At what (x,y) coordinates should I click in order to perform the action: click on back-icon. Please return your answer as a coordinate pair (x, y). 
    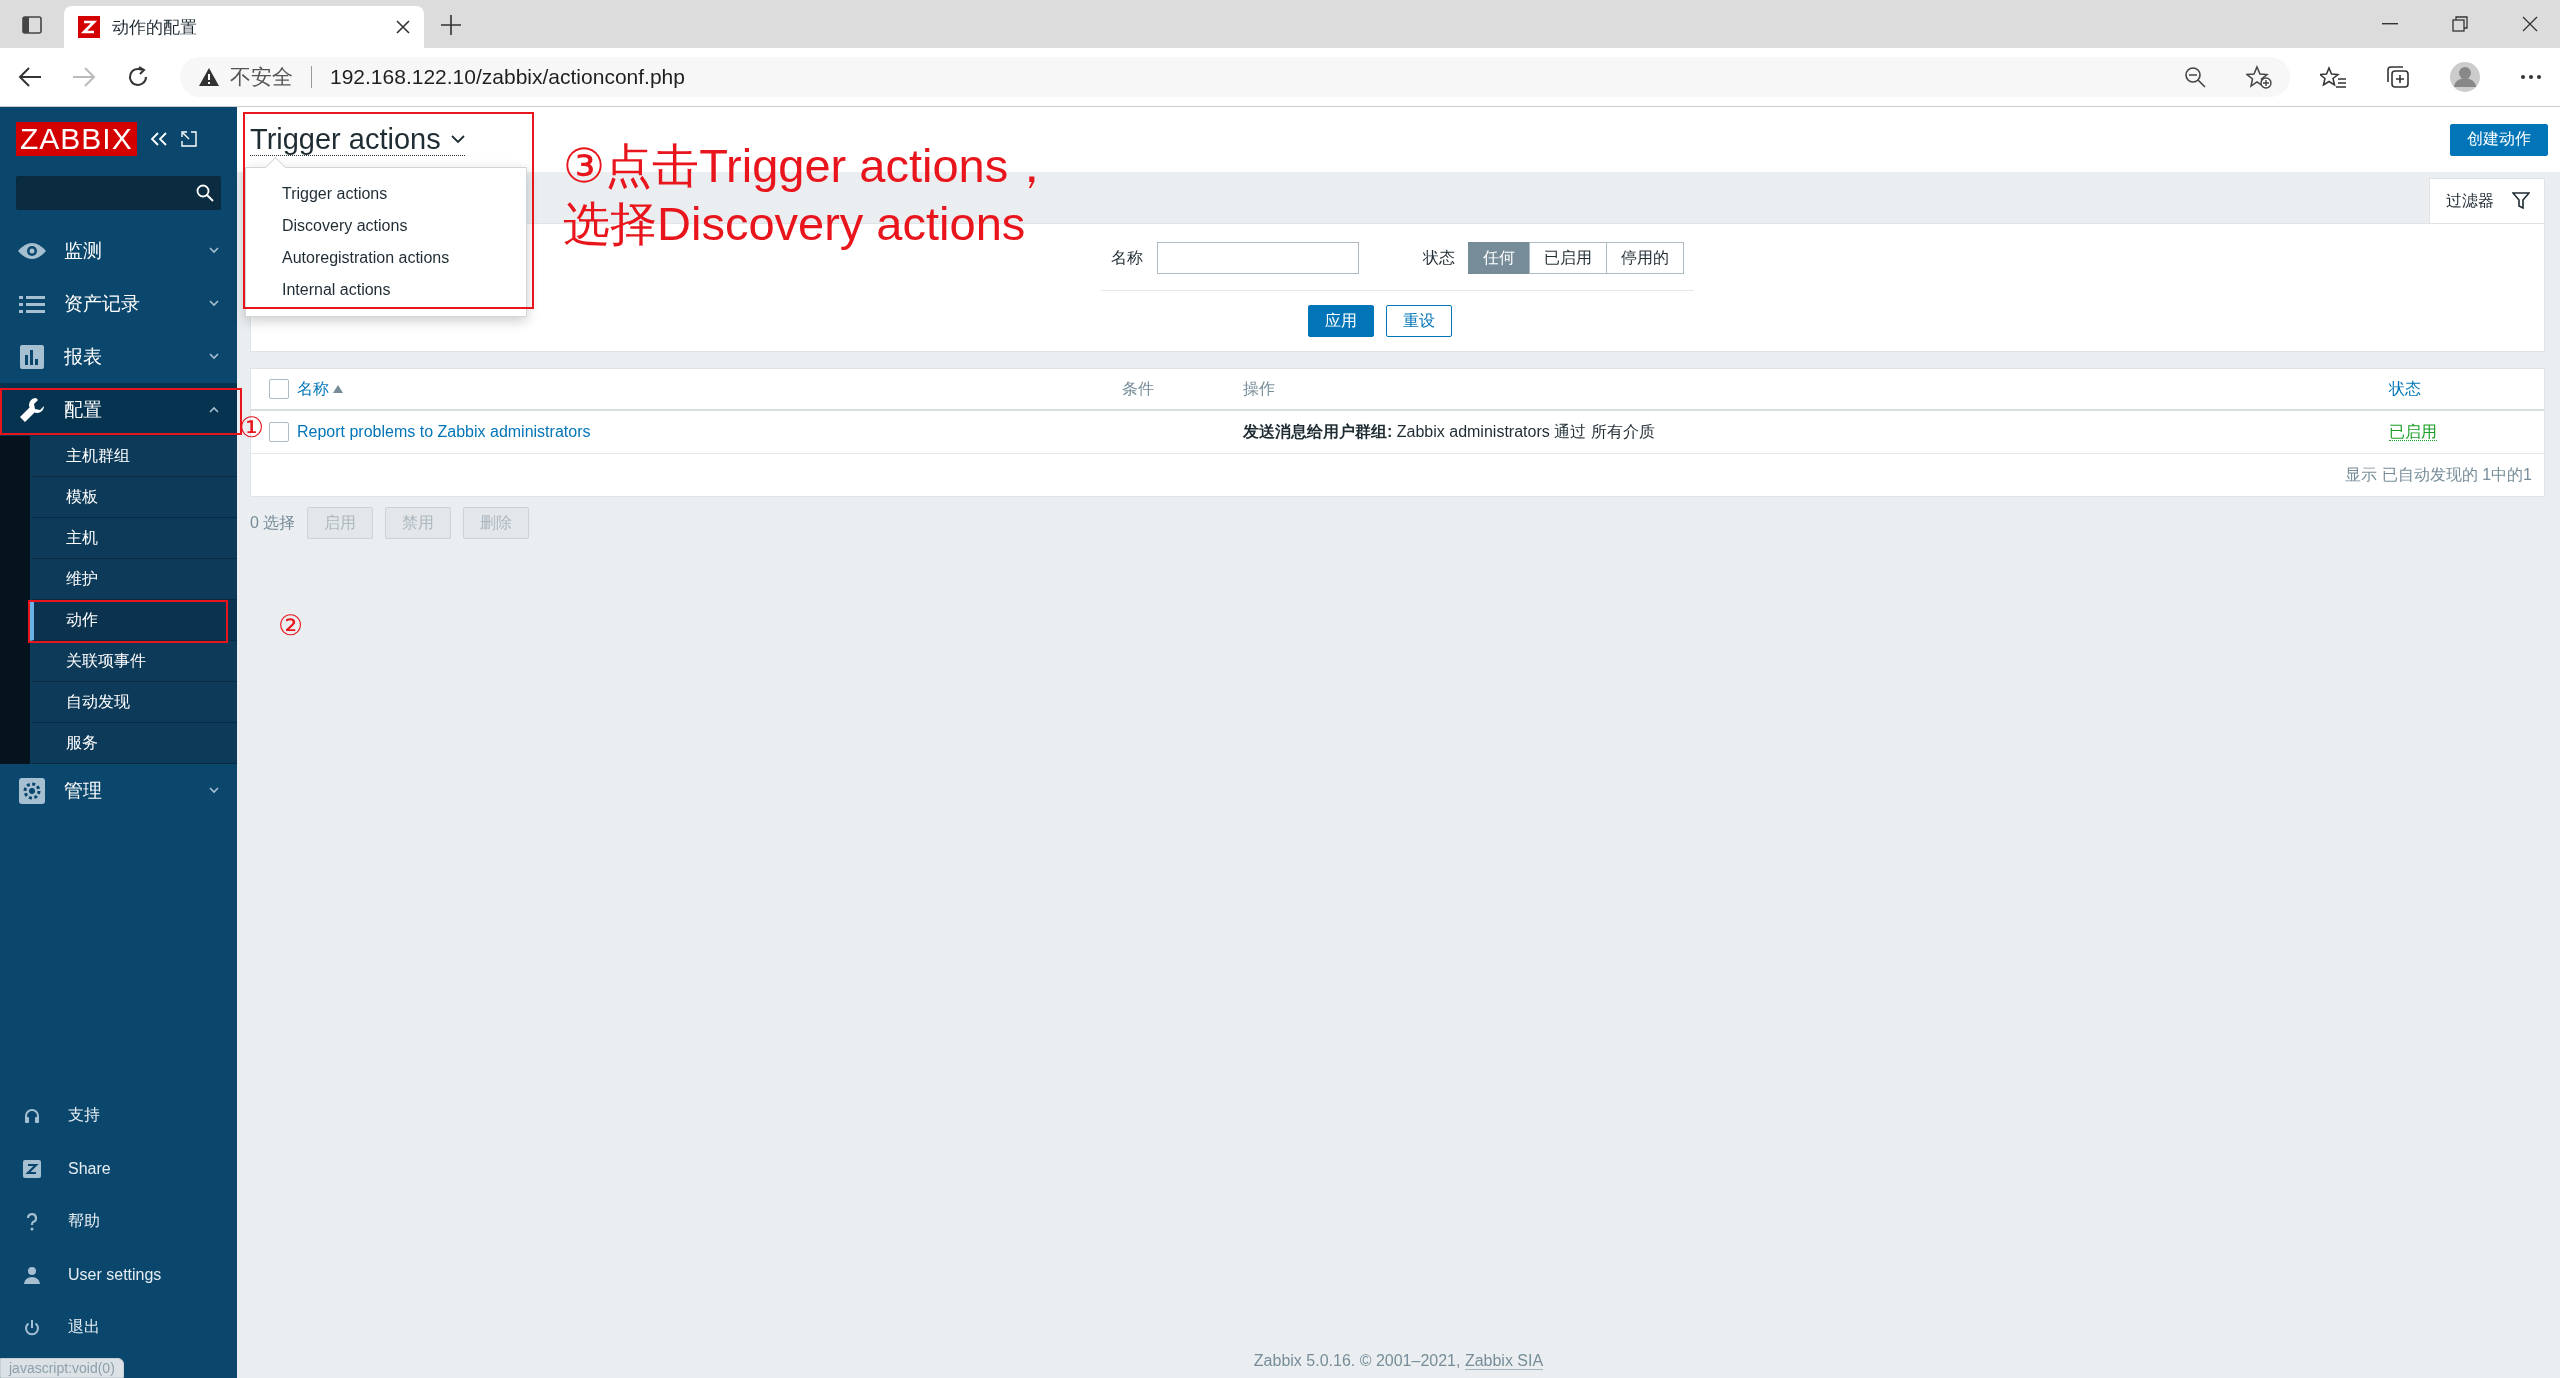
    Looking at the image, I should click on (30, 77).